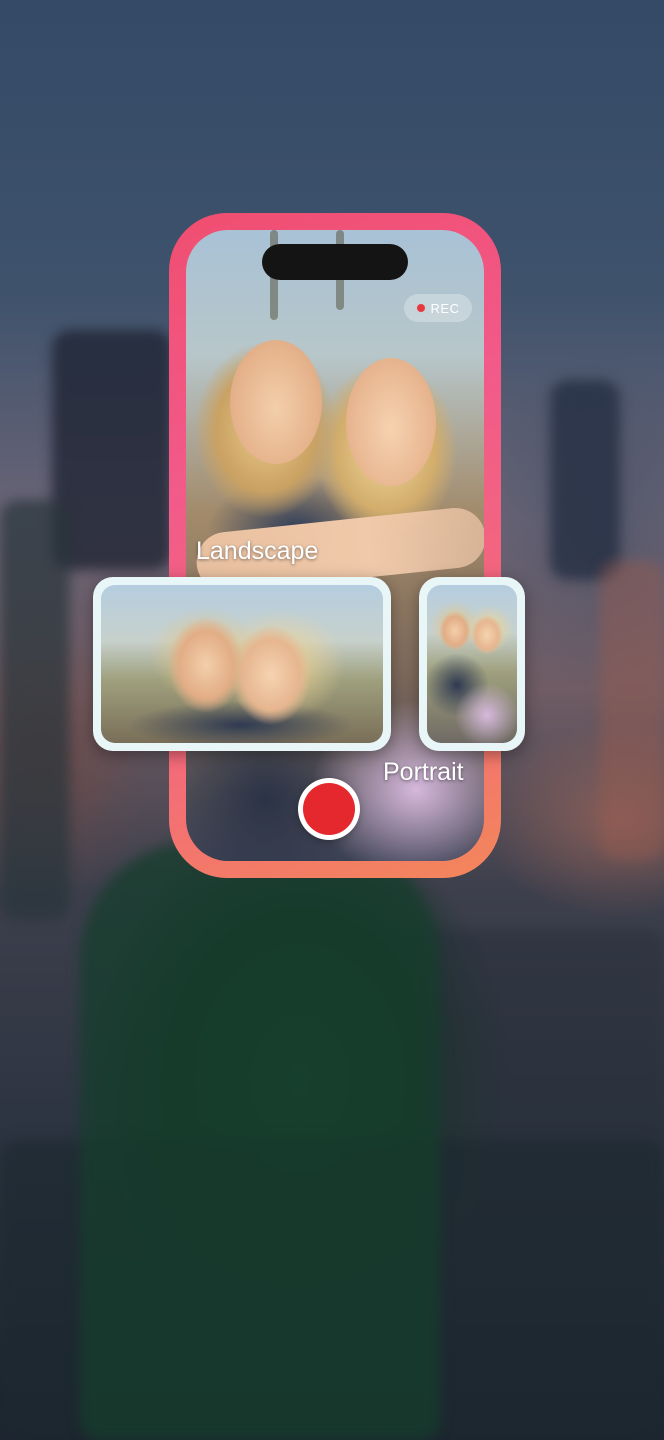  I want to click on rec-dot-icon, so click(420, 308).